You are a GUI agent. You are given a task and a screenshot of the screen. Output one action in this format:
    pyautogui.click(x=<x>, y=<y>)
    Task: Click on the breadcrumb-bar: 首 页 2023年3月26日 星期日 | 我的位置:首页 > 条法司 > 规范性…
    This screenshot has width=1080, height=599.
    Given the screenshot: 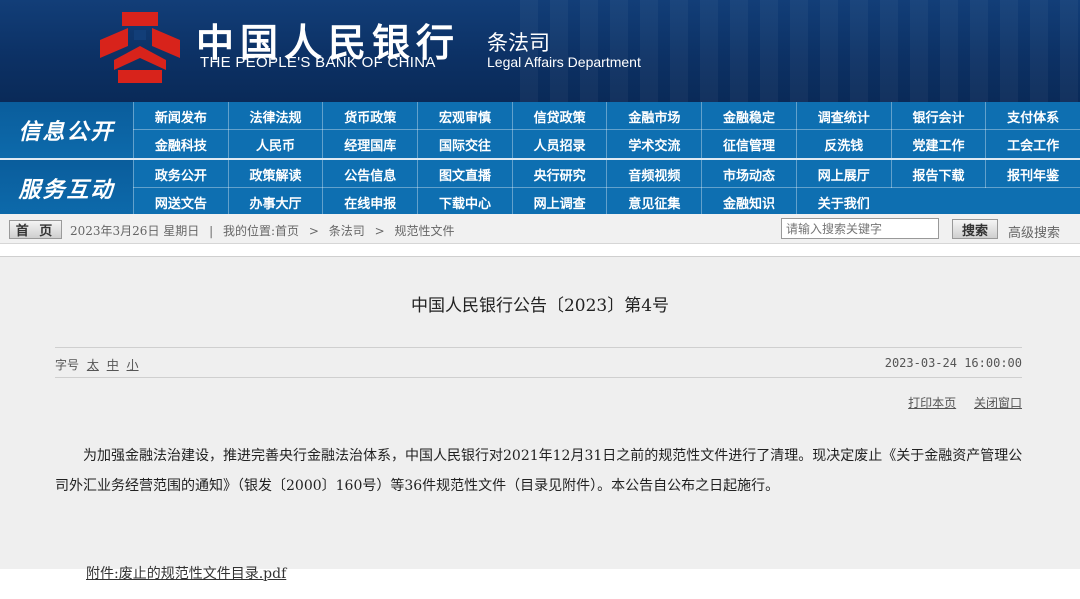 What is the action you would take?
    pyautogui.click(x=540, y=229)
    